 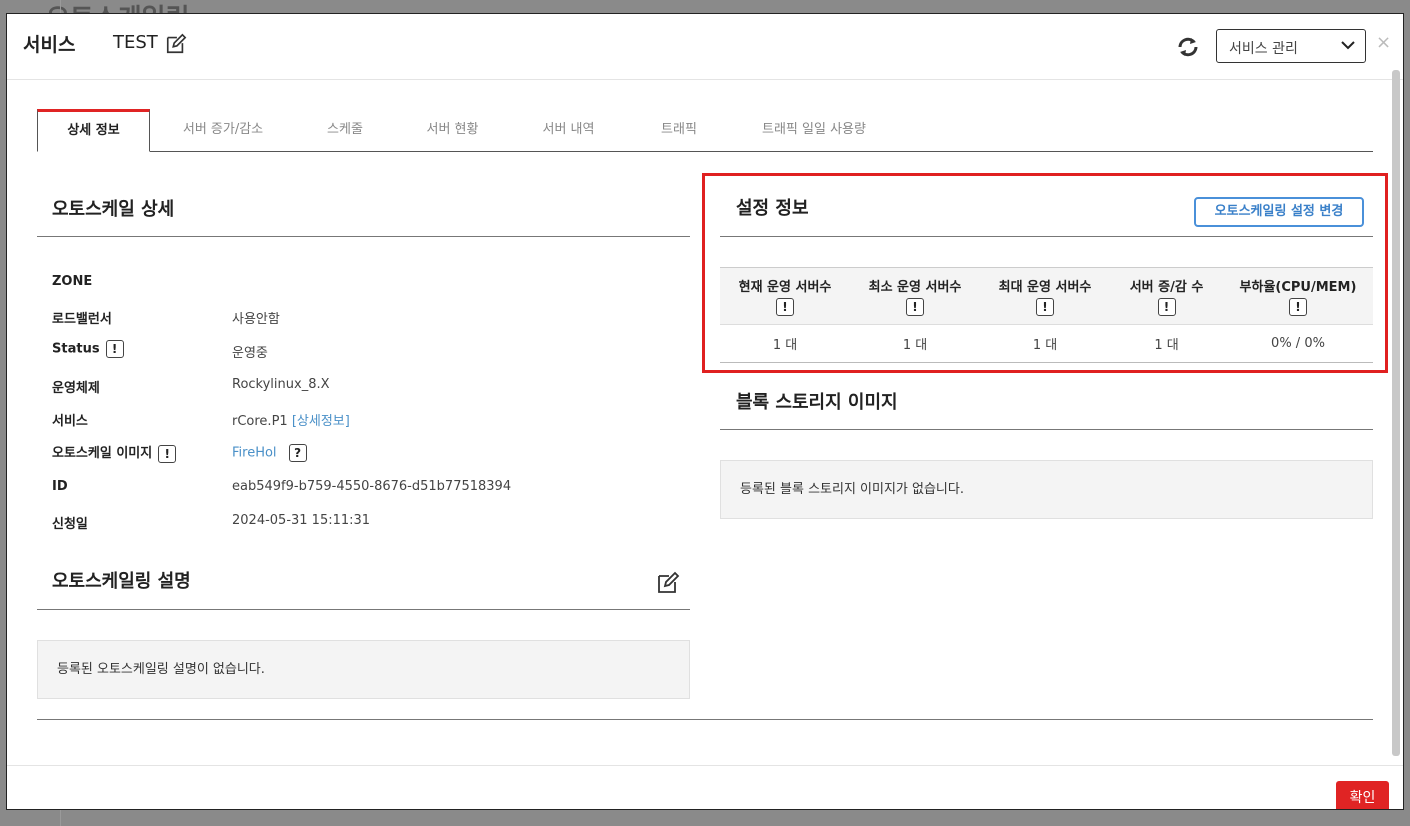 What do you see at coordinates (1362, 795) in the screenshot?
I see `confirm-button: 확인` at bounding box center [1362, 795].